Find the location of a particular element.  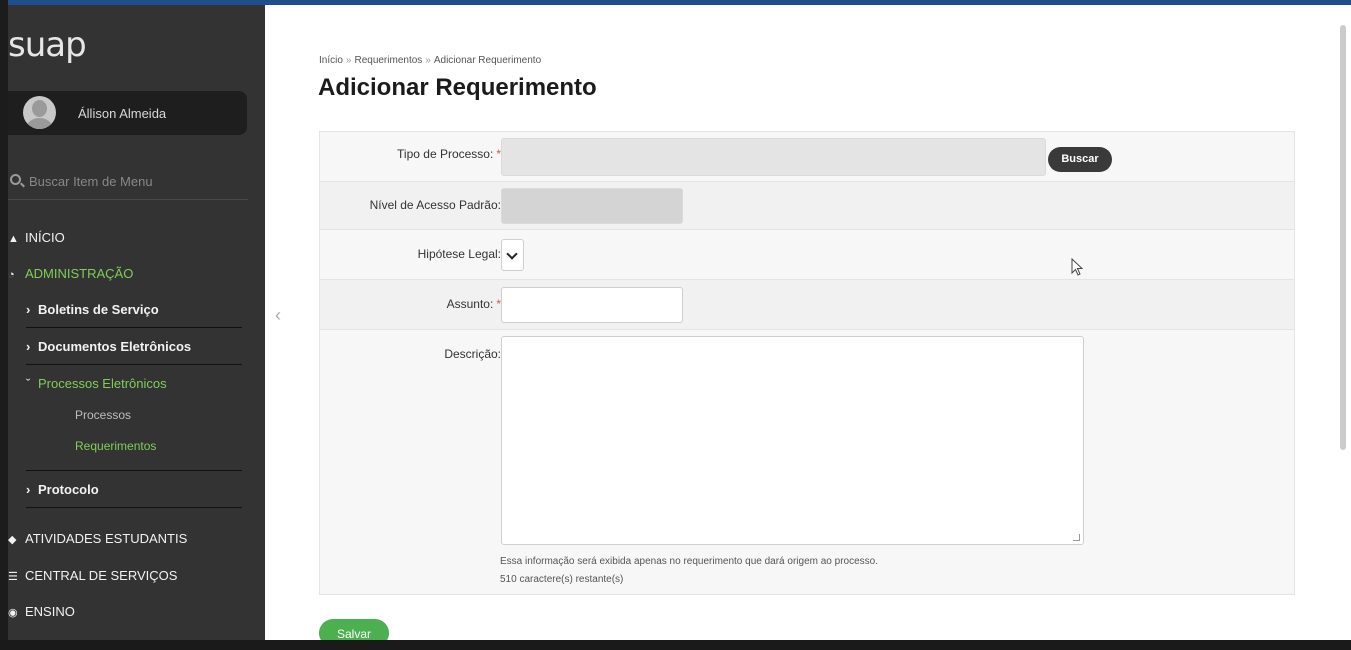

submenu-label: Boletins de Serviço is located at coordinates (98, 309).